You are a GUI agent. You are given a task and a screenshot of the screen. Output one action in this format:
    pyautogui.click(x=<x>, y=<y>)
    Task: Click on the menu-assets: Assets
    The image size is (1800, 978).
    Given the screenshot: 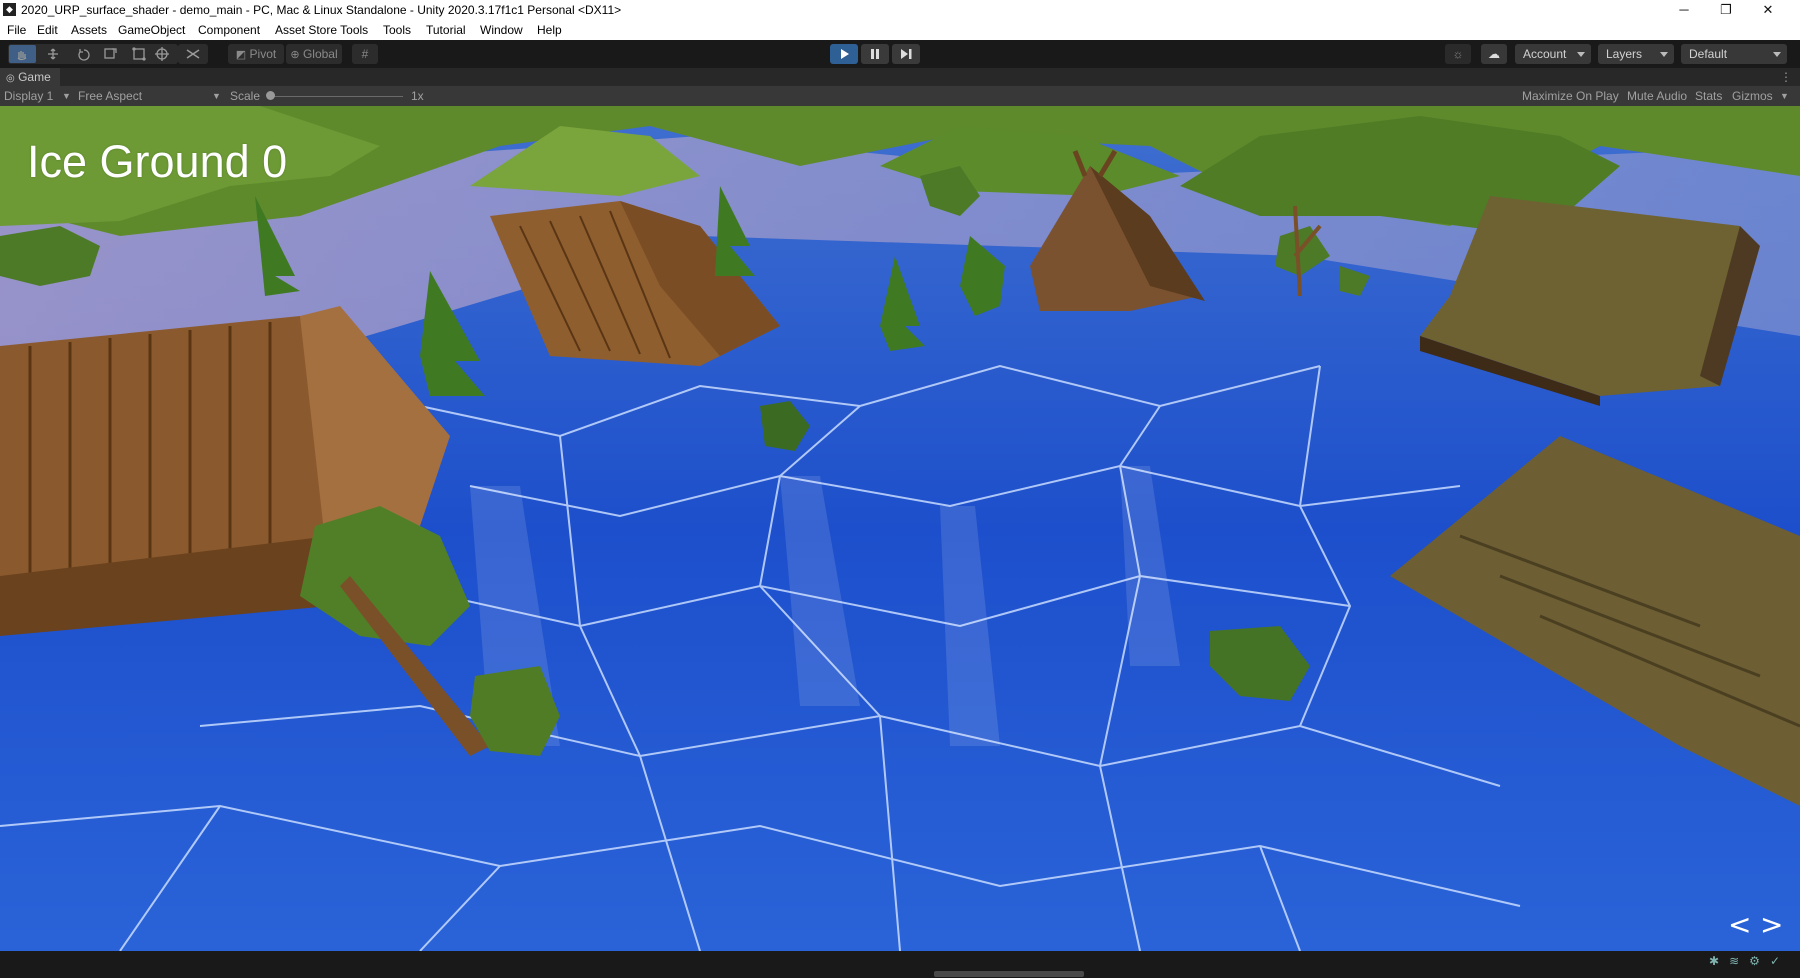 What is the action you would take?
    pyautogui.click(x=89, y=30)
    